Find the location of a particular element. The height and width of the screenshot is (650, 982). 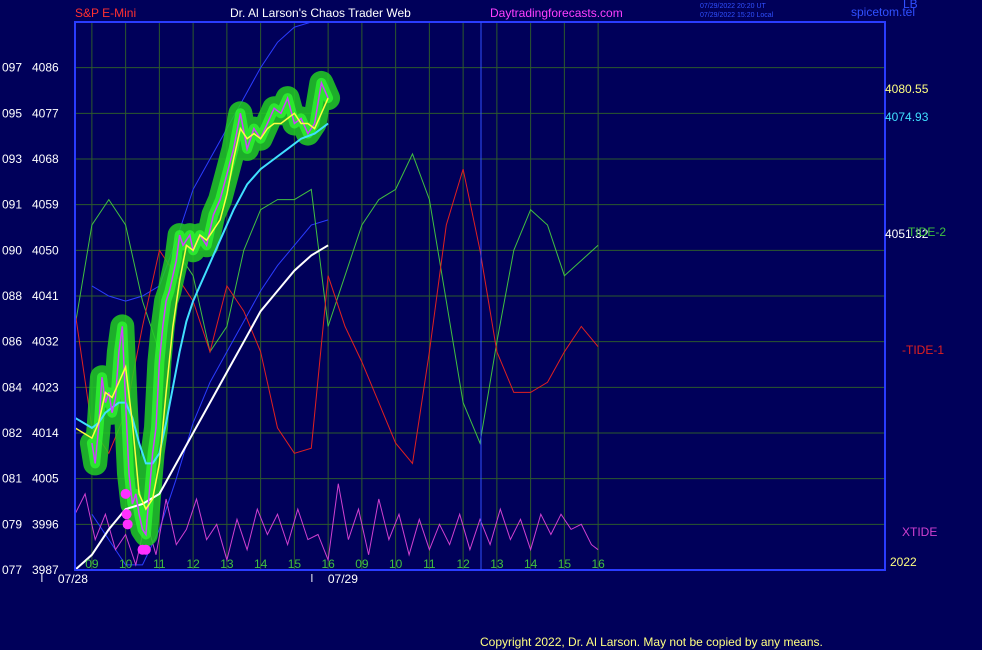

y-tick-label: 3987 is located at coordinates (45, 570).